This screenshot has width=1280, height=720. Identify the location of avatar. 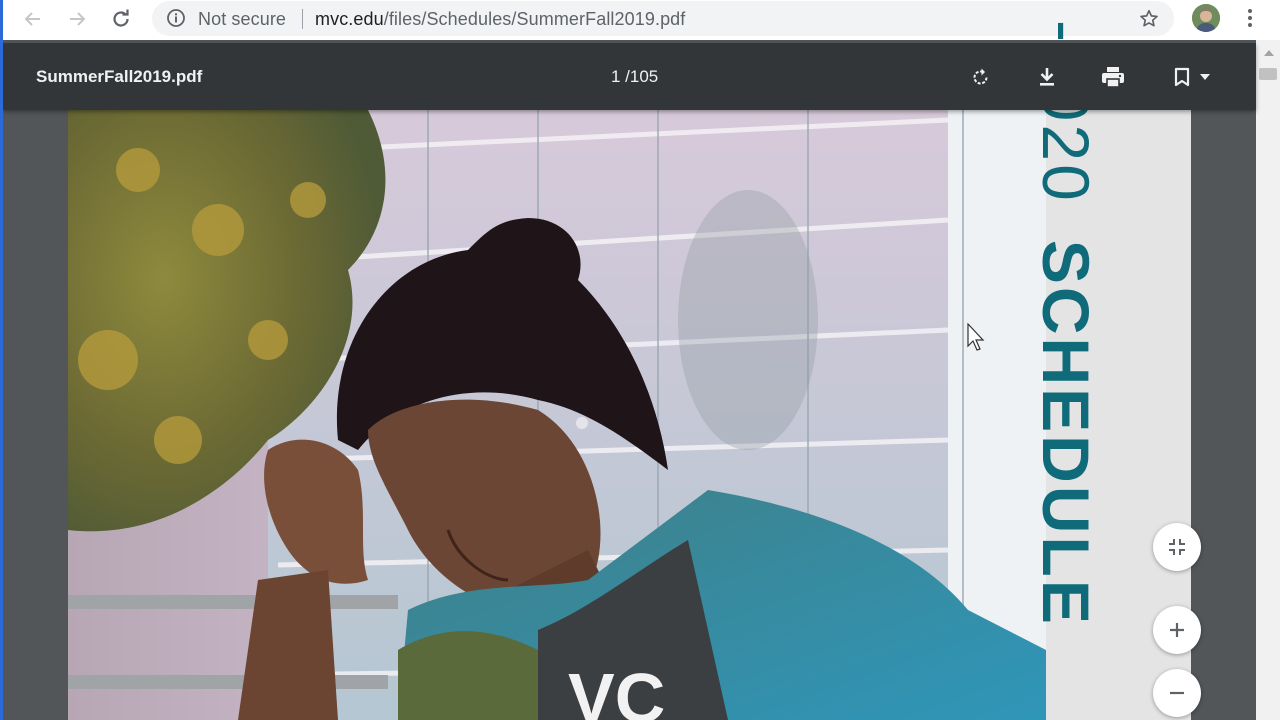
(1206, 18).